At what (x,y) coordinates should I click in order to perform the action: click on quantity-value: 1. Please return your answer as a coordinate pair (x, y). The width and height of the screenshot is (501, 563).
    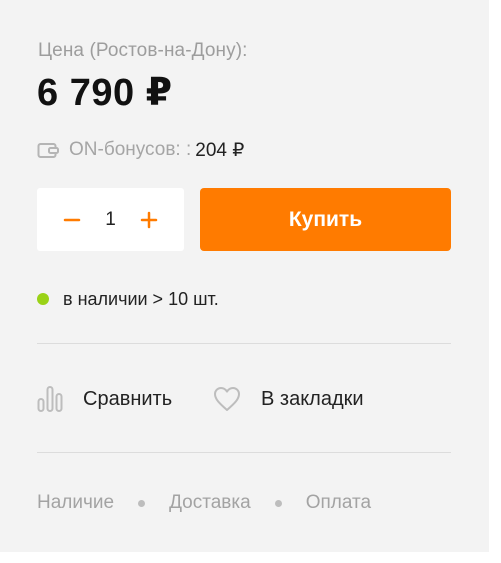
    Looking at the image, I should click on (110, 220).